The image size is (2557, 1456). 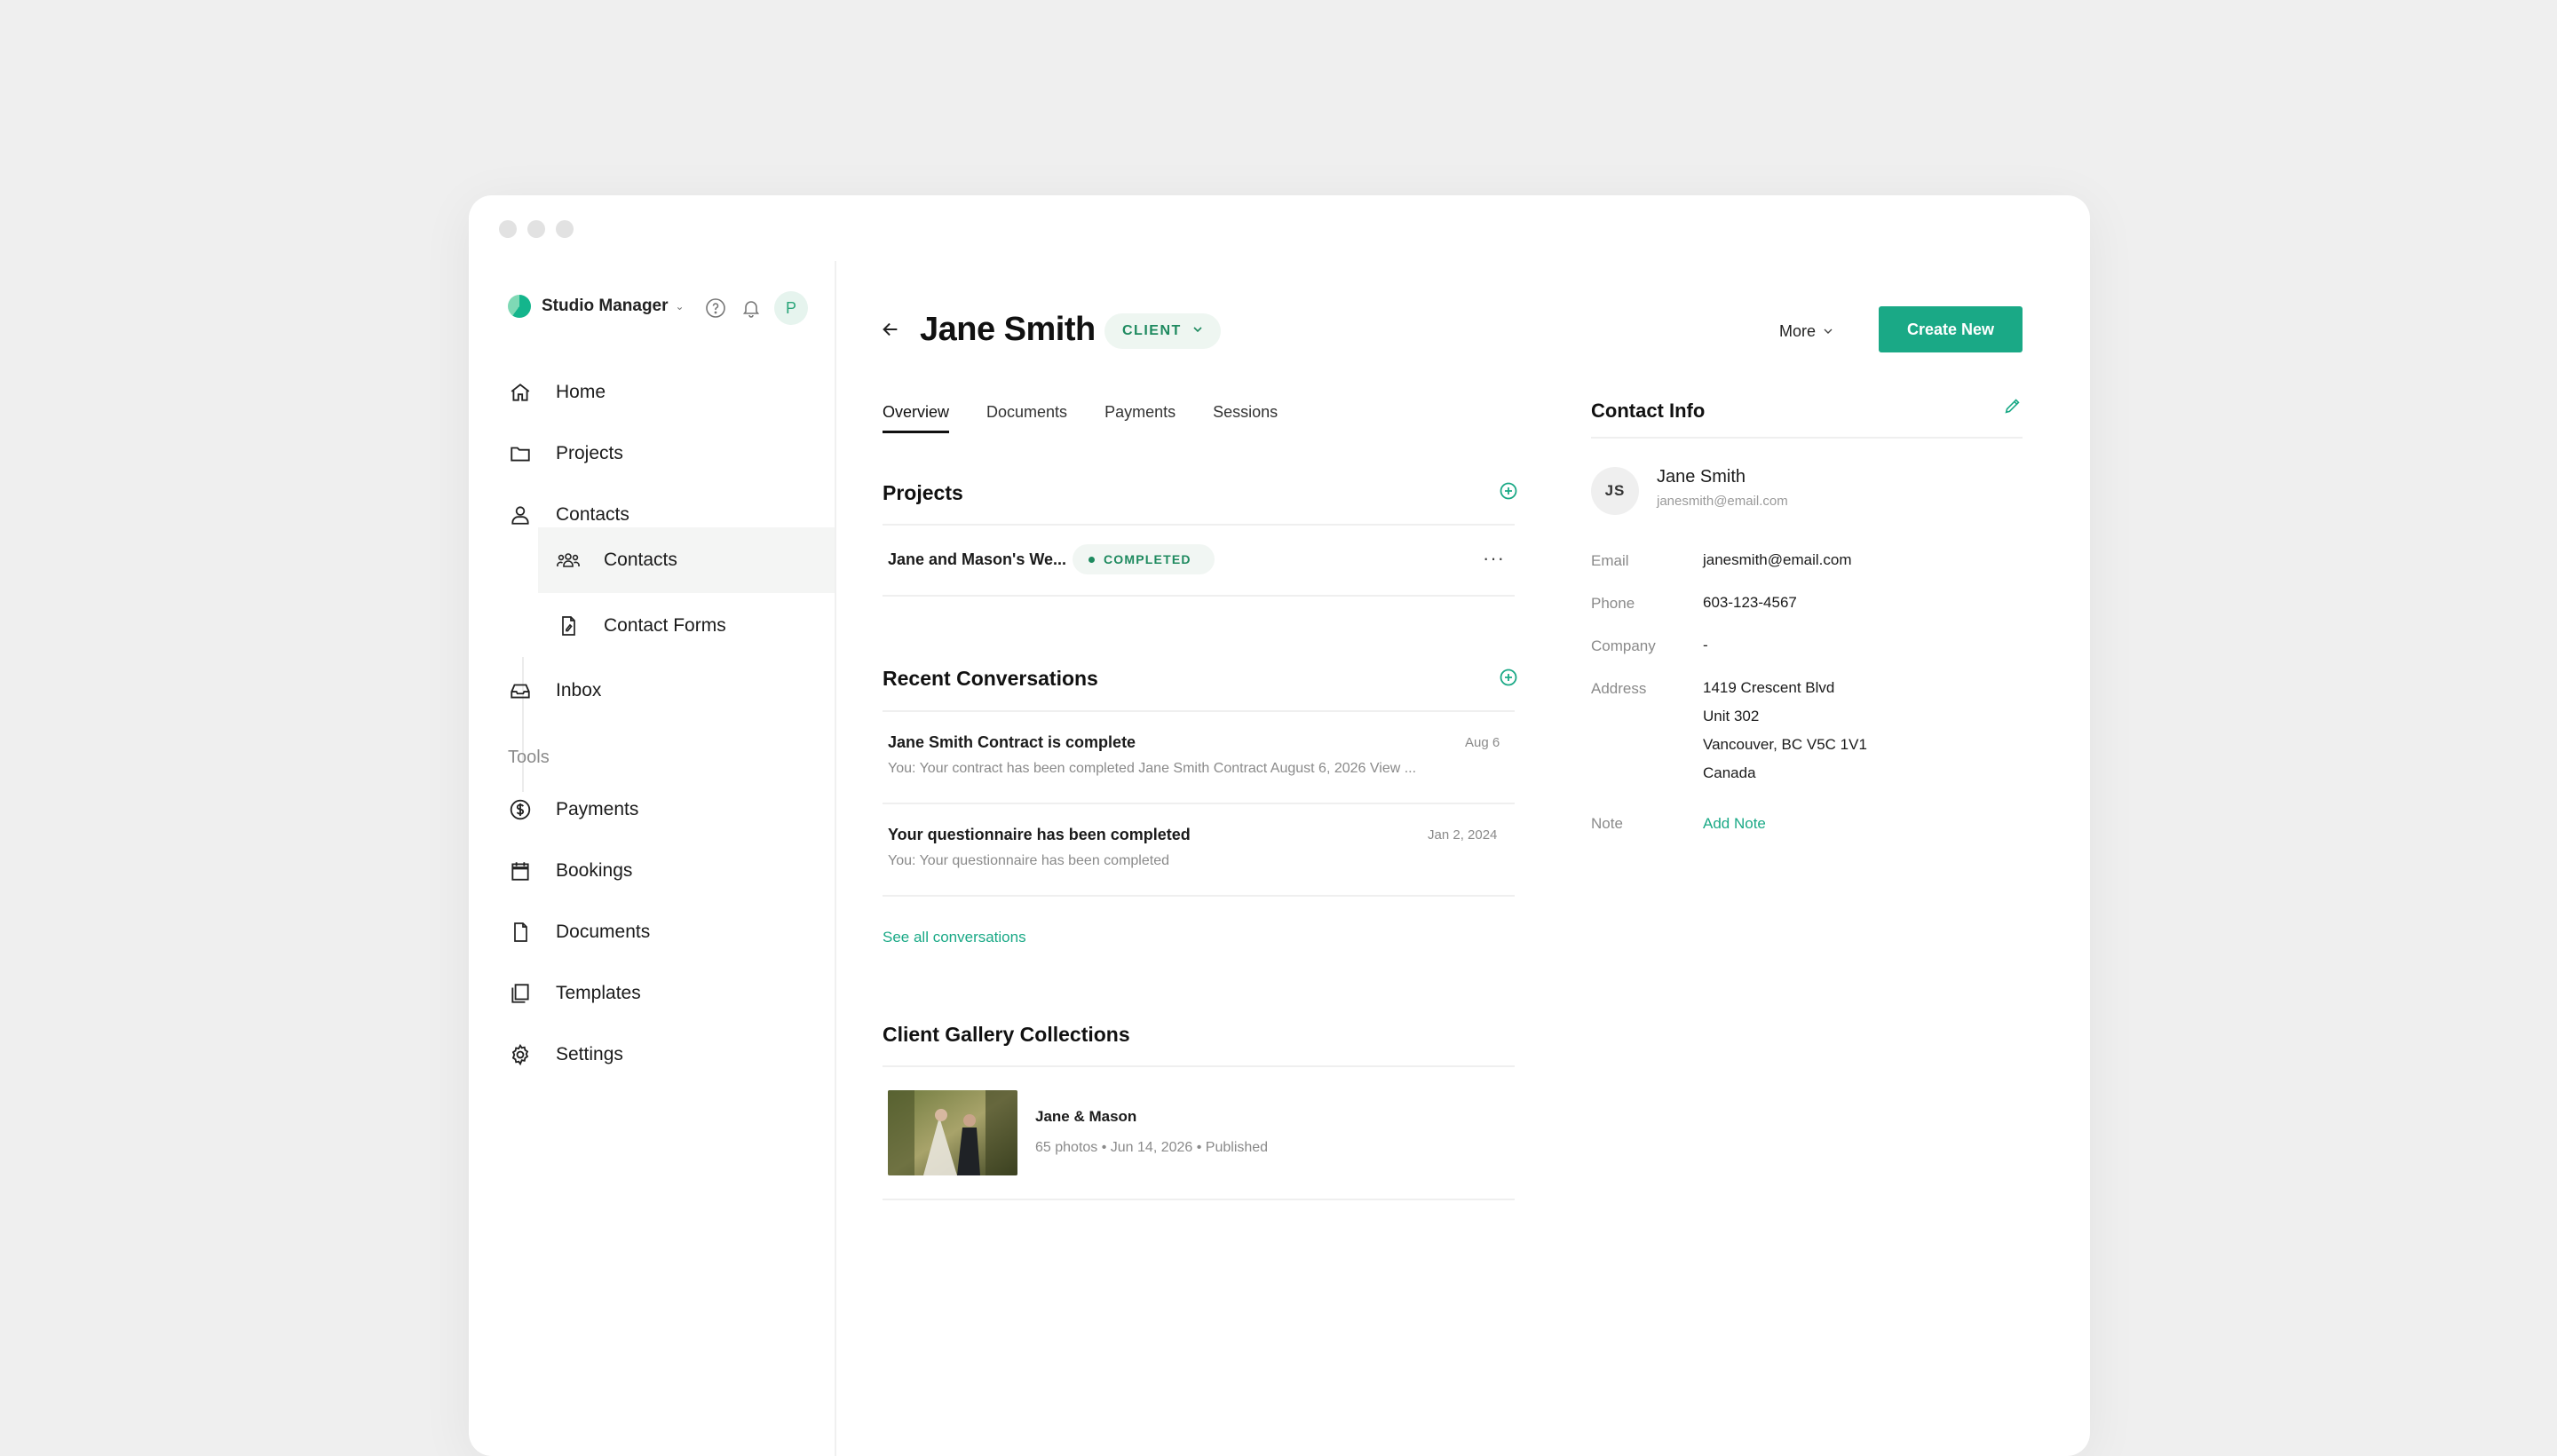 What do you see at coordinates (1705, 645) in the screenshot?
I see `company-value: -` at bounding box center [1705, 645].